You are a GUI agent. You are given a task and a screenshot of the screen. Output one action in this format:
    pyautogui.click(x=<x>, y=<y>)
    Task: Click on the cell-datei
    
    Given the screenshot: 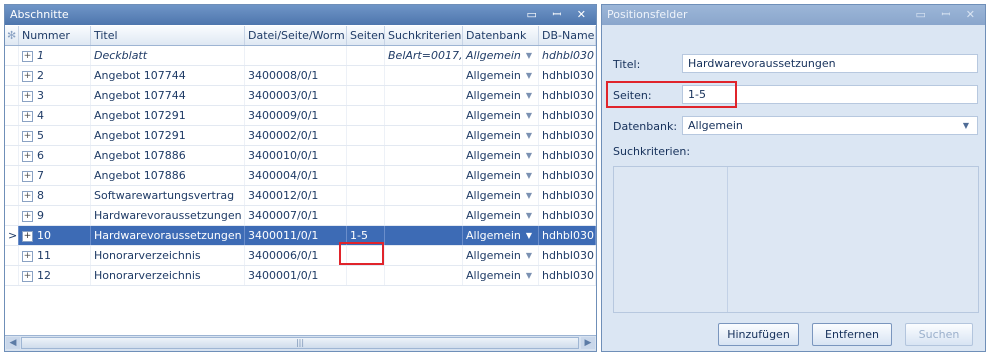 What is the action you would take?
    pyautogui.click(x=296, y=55)
    